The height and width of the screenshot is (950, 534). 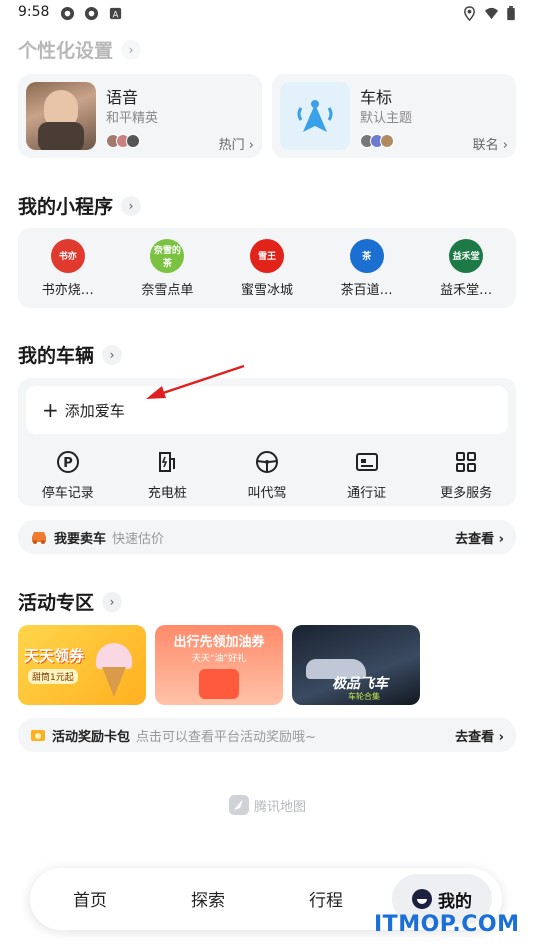 I want to click on service-label: 停车记录, so click(x=67, y=493).